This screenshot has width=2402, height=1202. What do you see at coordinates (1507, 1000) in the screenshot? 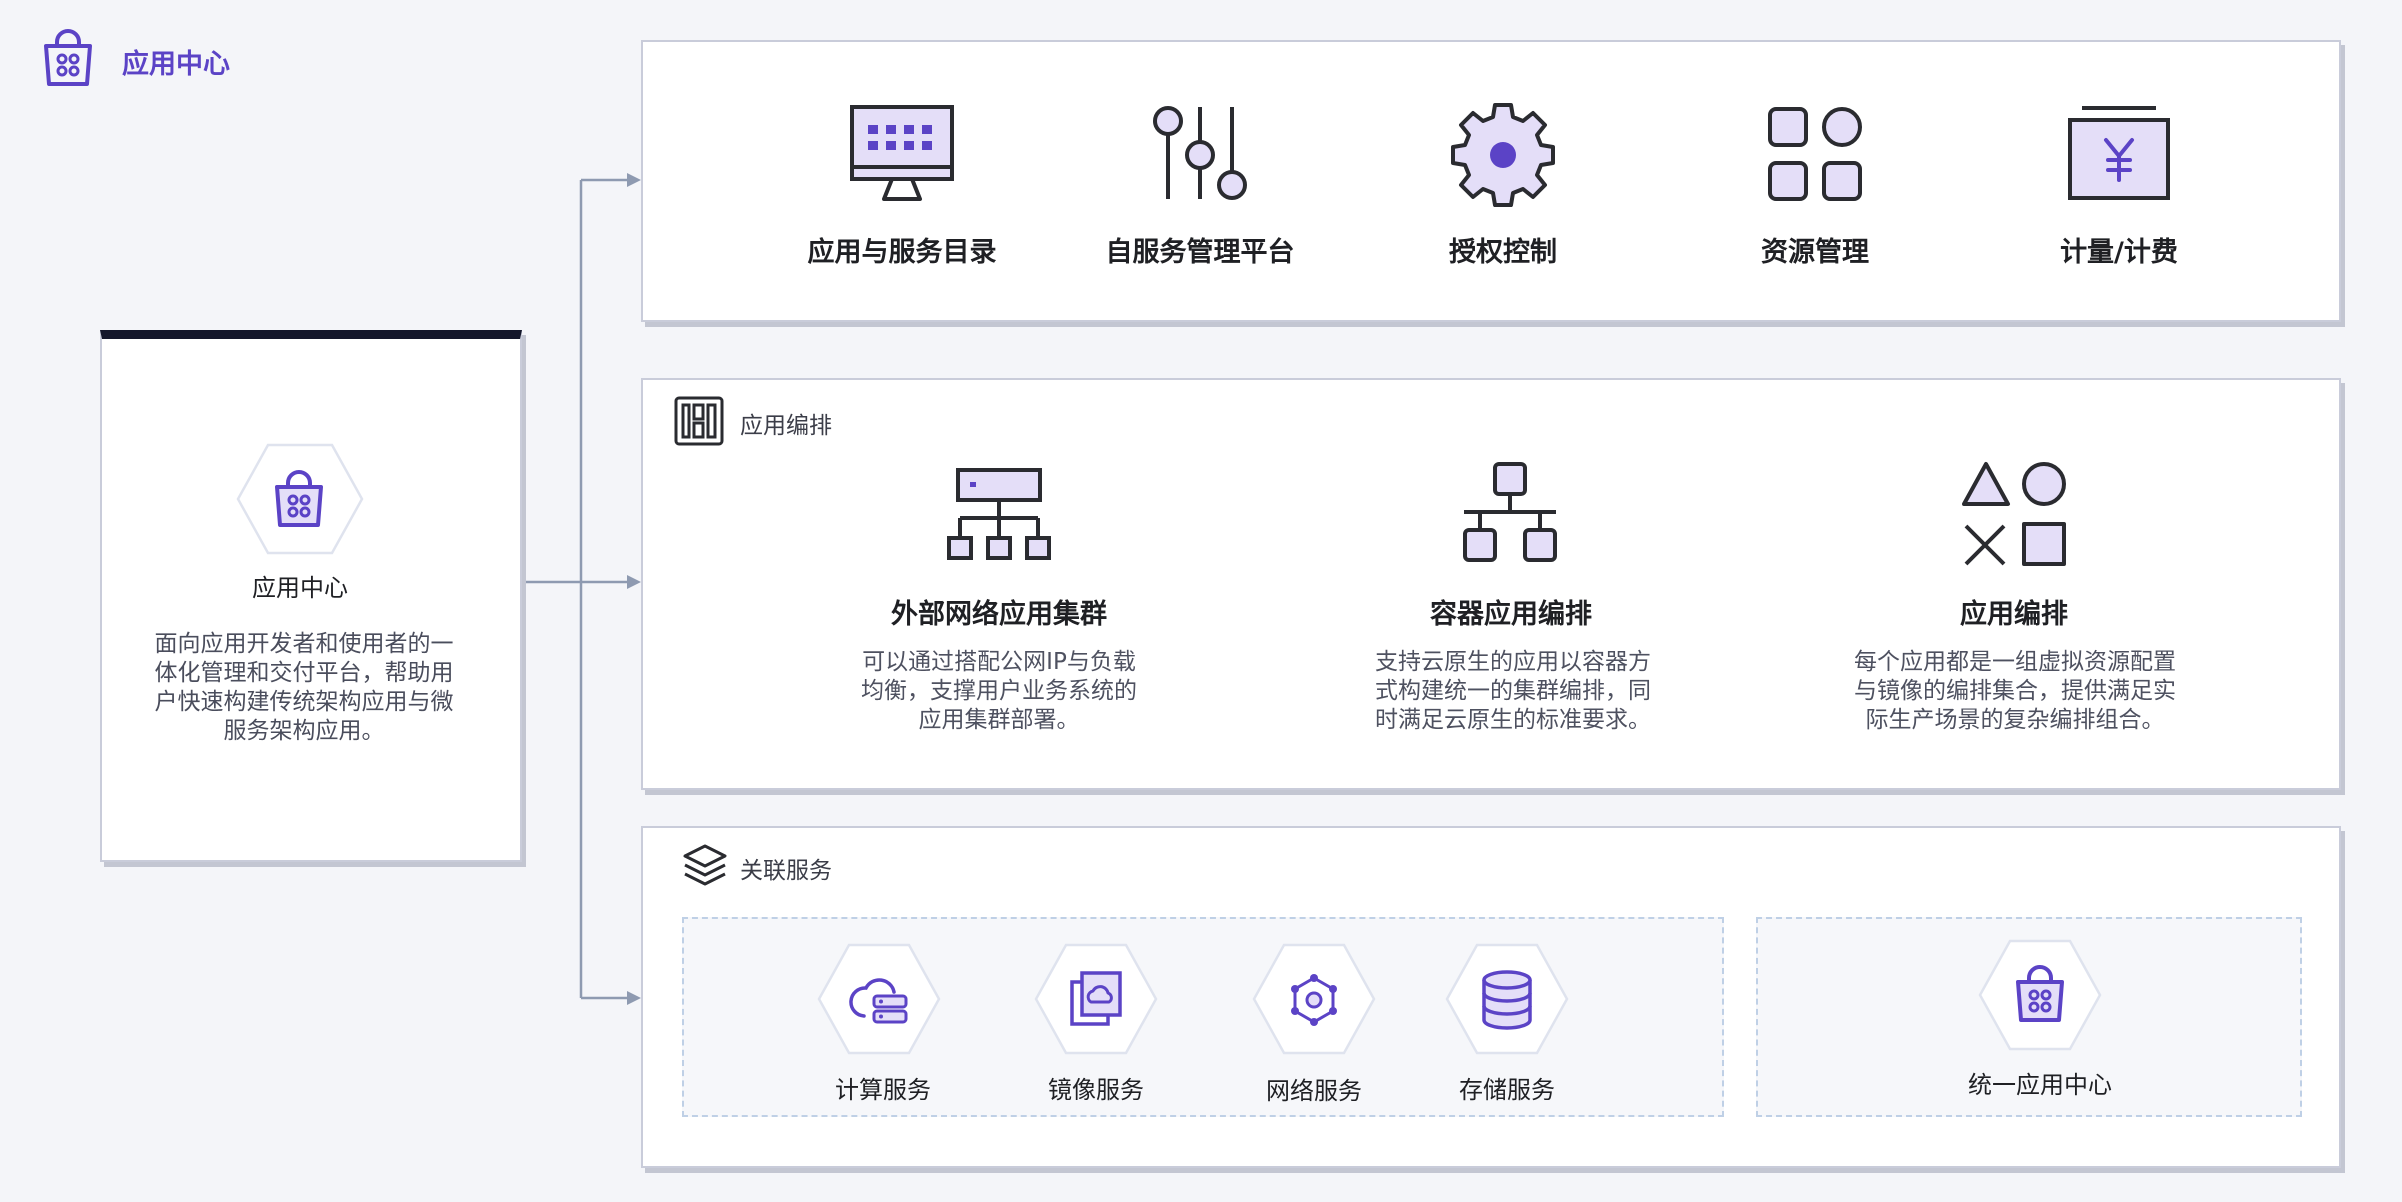
I see `database-icon` at bounding box center [1507, 1000].